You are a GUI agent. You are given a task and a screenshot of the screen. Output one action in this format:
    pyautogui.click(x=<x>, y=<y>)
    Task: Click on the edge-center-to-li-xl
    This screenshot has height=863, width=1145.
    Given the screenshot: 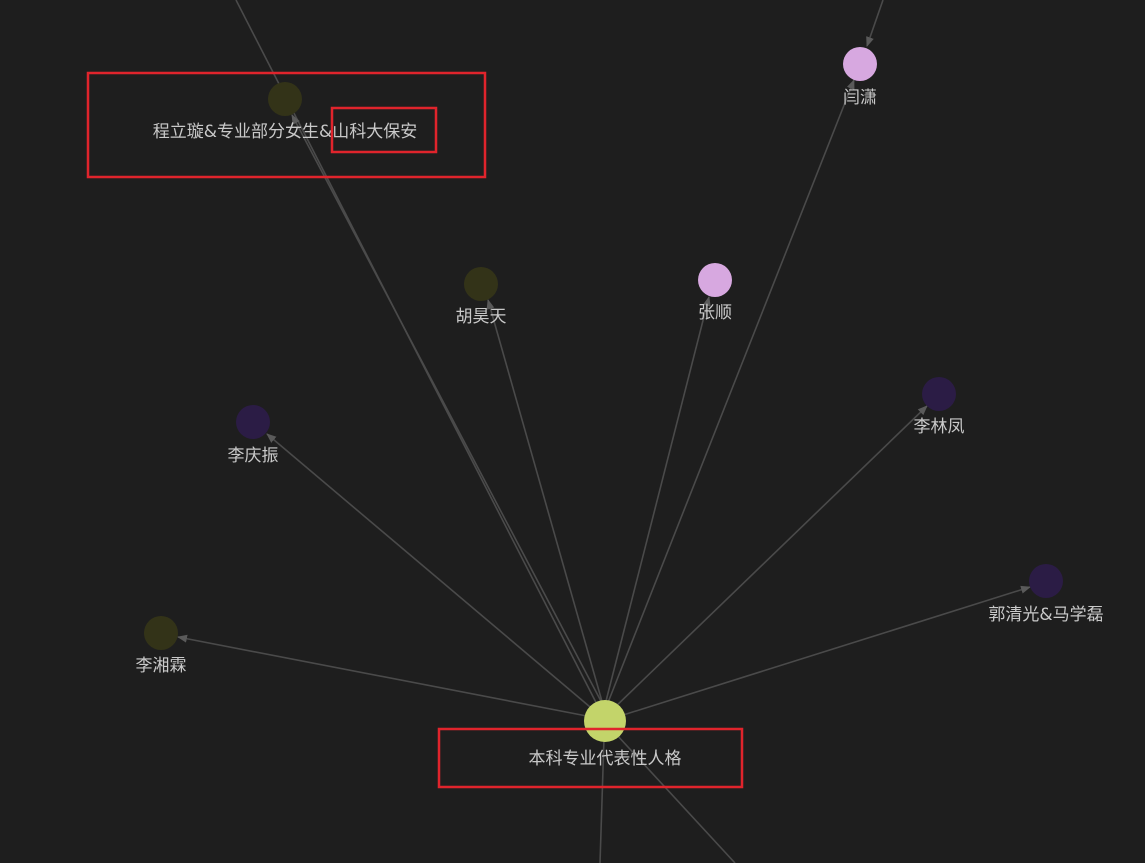 What is the action you would take?
    pyautogui.click(x=385, y=676)
    